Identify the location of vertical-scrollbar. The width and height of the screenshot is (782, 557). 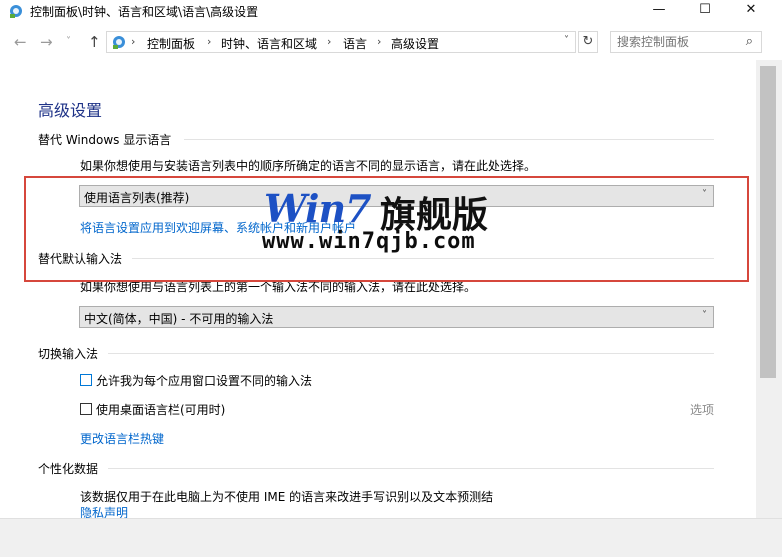
(769, 289).